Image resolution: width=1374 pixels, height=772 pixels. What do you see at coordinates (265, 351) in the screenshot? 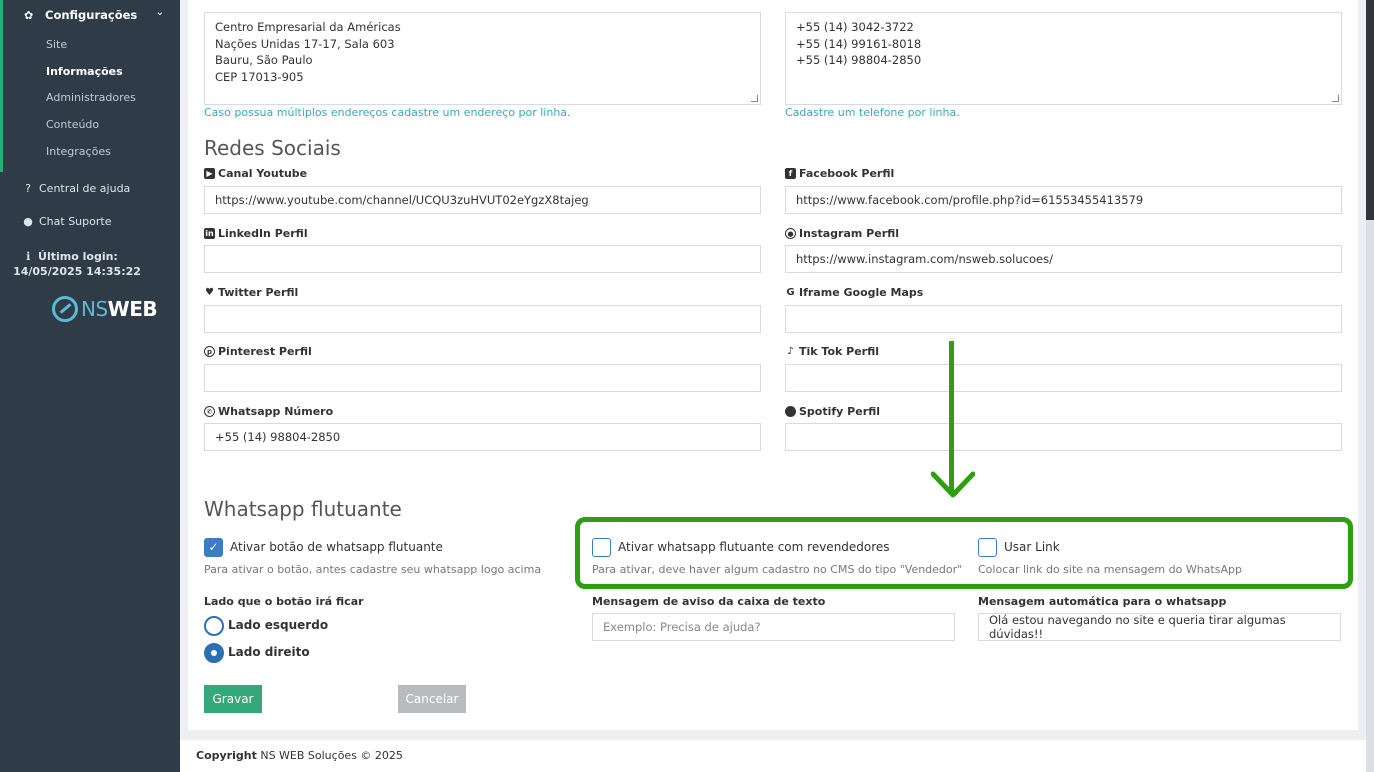
I see `pinterest-label-text: Pinterest Perfil` at bounding box center [265, 351].